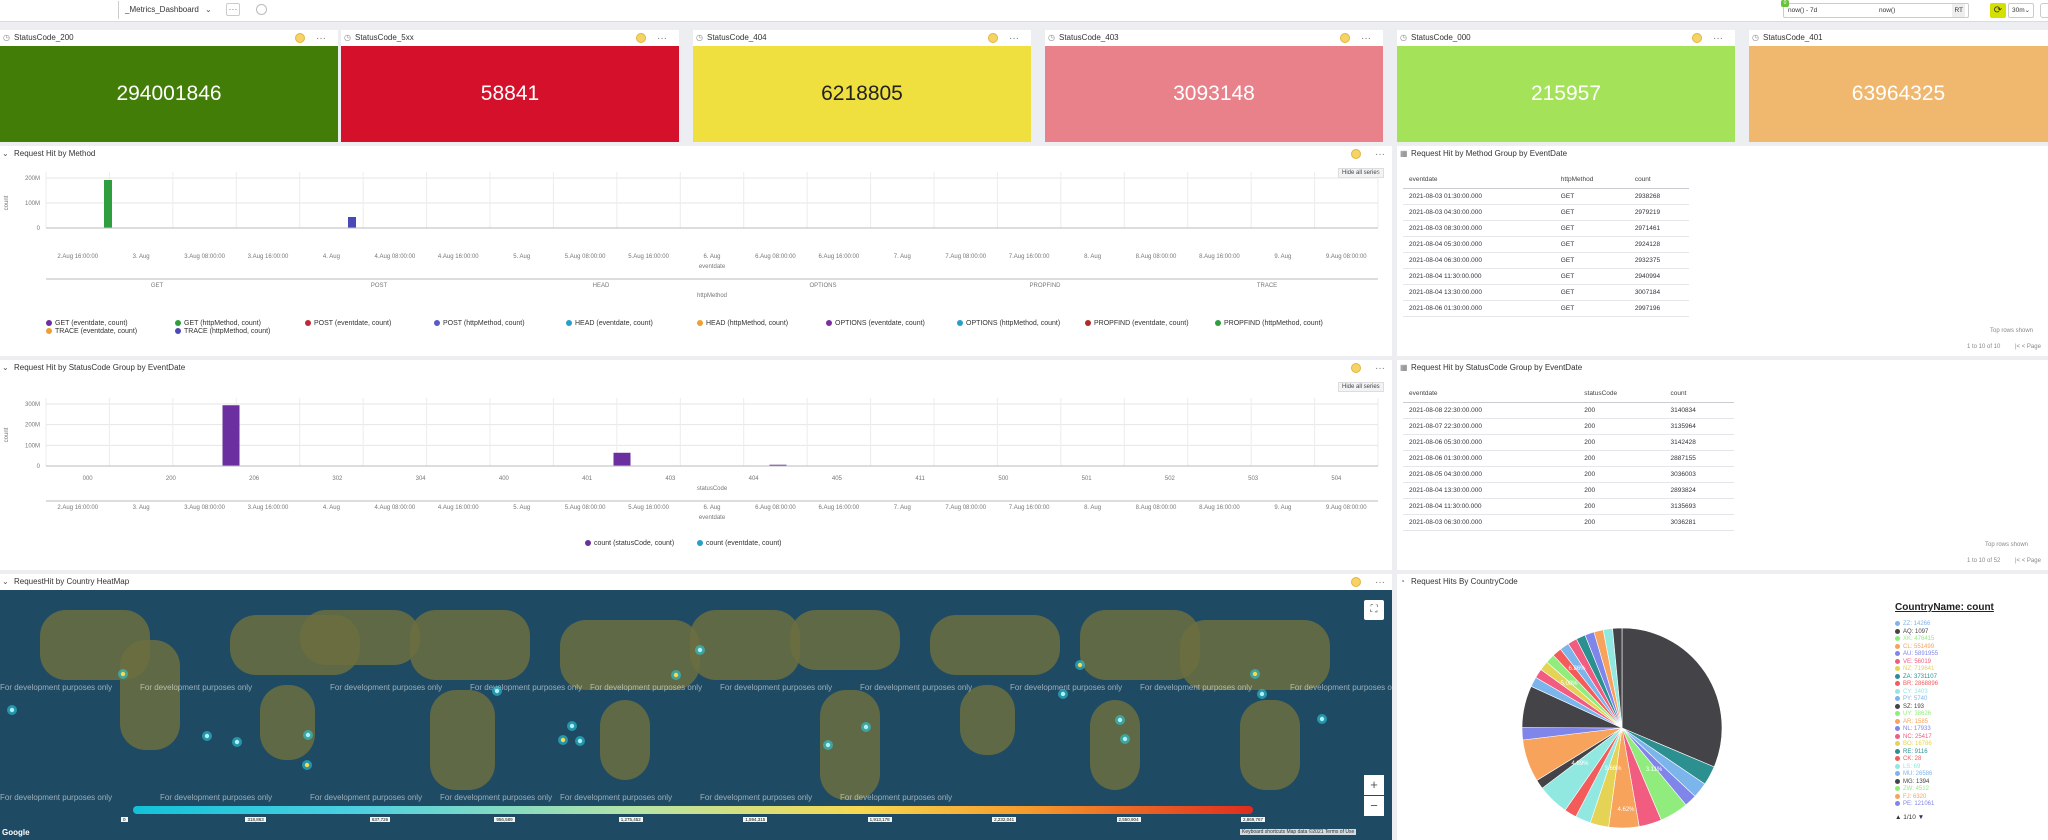 The image size is (2048, 840). Describe the element at coordinates (1998, 10) in the screenshot. I see `refresh-button: ⟳` at that location.